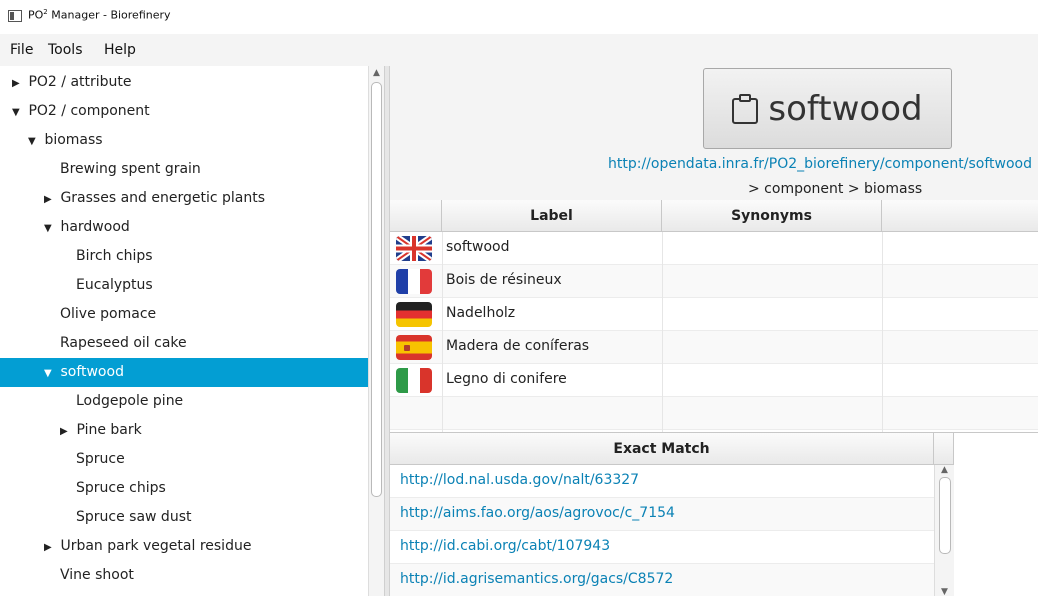  I want to click on tree-item: Birch chips, so click(184, 256).